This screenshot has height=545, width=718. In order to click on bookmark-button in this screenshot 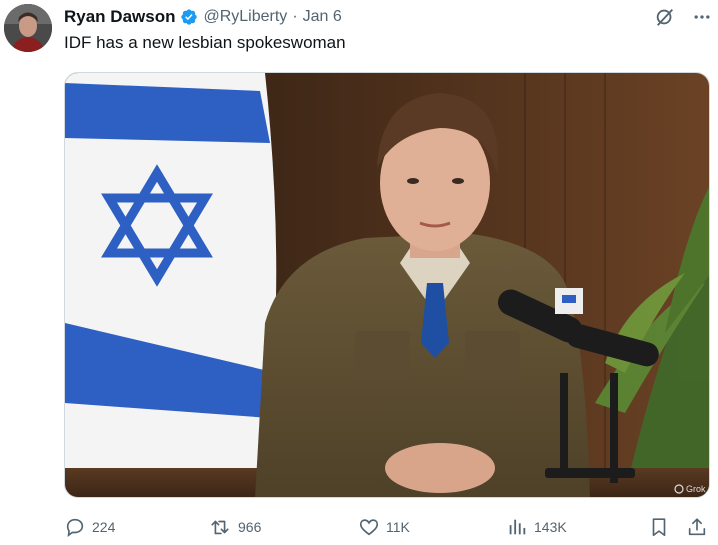, I will do `click(659, 527)`.